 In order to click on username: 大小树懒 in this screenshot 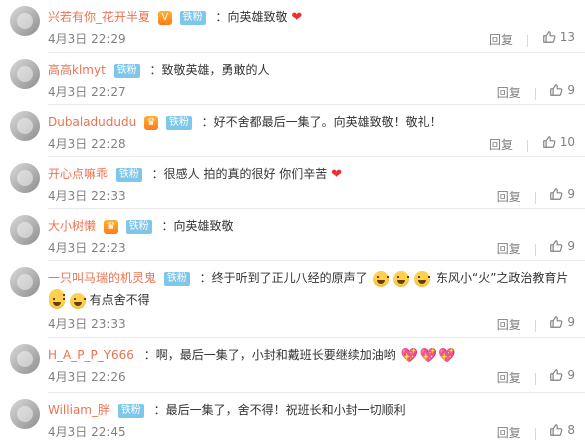, I will do `click(72, 226)`.